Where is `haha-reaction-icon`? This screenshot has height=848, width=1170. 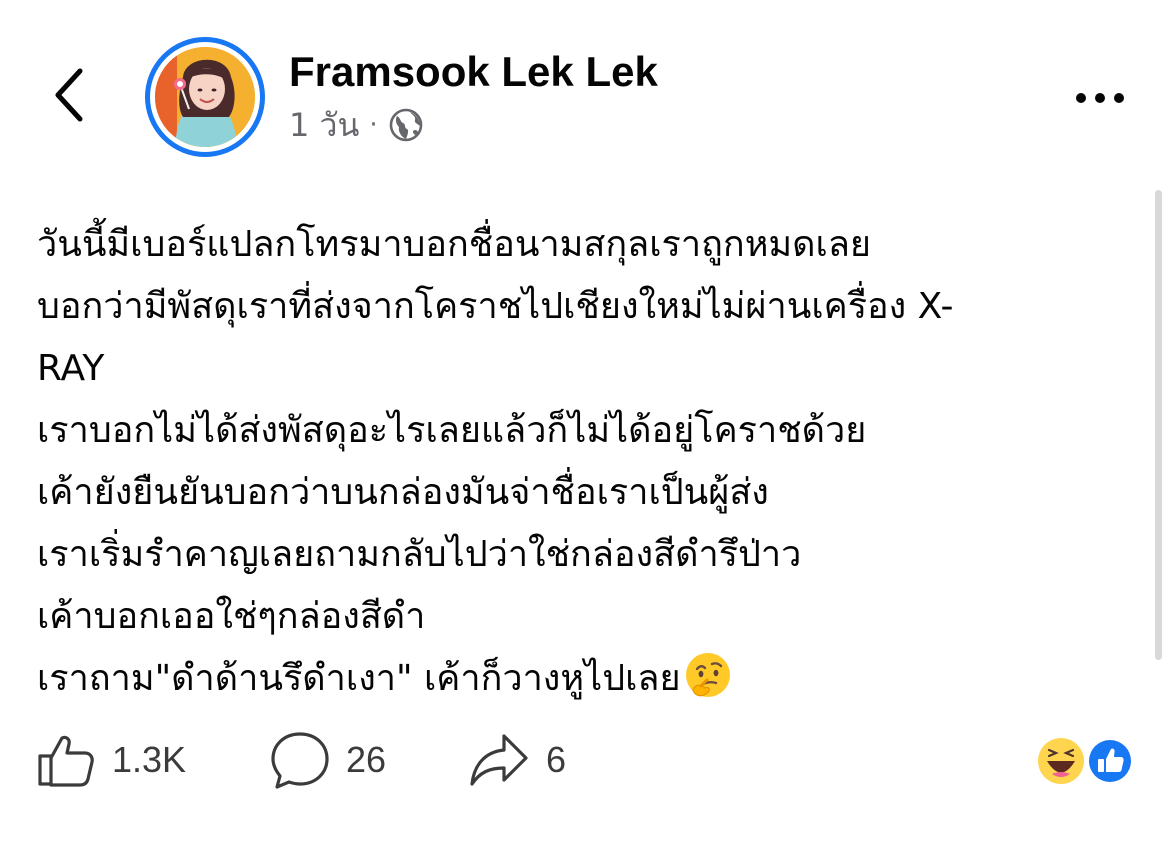 haha-reaction-icon is located at coordinates (1061, 761).